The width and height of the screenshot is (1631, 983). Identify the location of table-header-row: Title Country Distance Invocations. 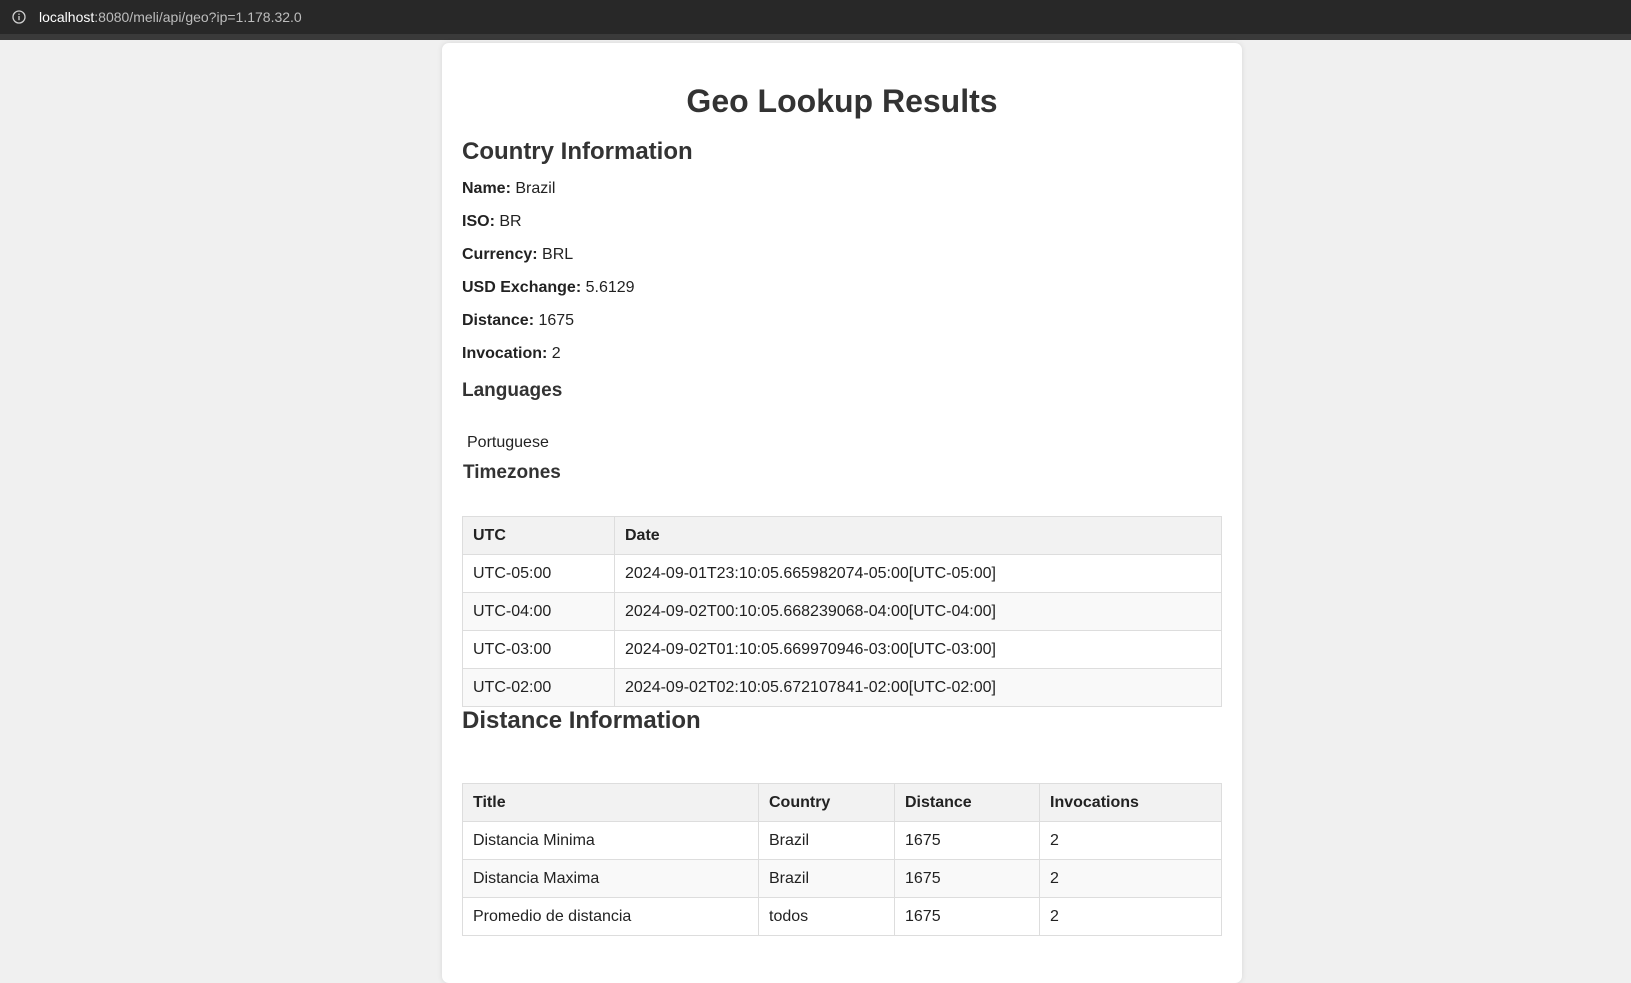
(842, 802).